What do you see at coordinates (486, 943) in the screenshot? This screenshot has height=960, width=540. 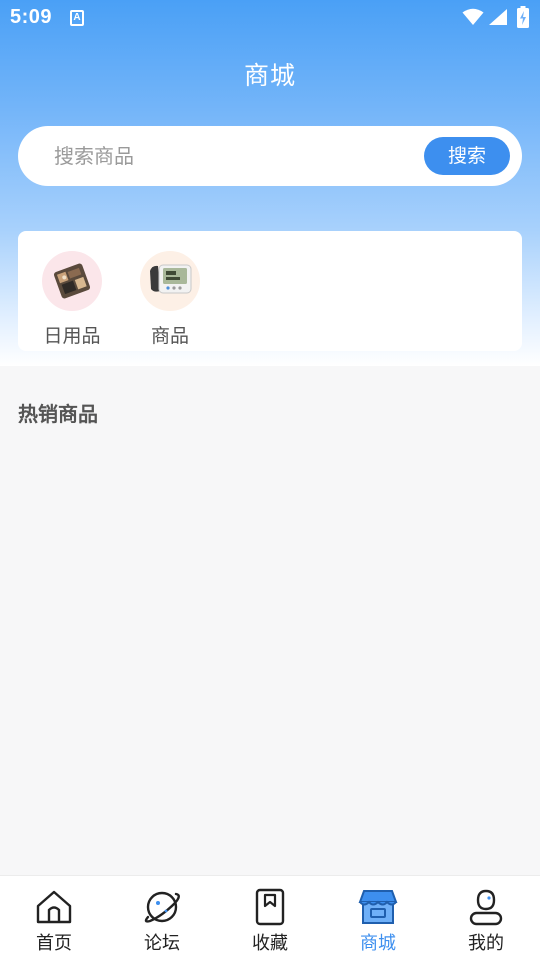 I see `tab-label: 我的` at bounding box center [486, 943].